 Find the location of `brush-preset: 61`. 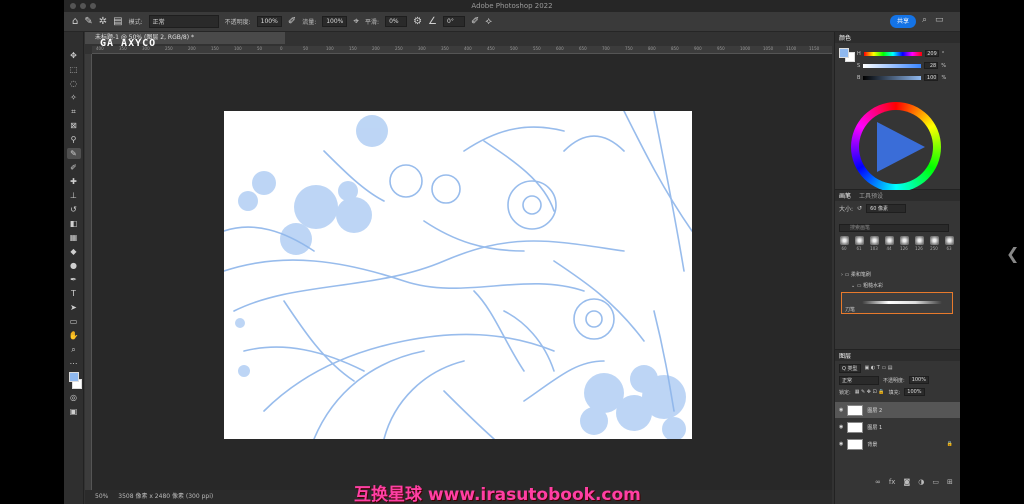

brush-preset: 61 is located at coordinates (859, 243).